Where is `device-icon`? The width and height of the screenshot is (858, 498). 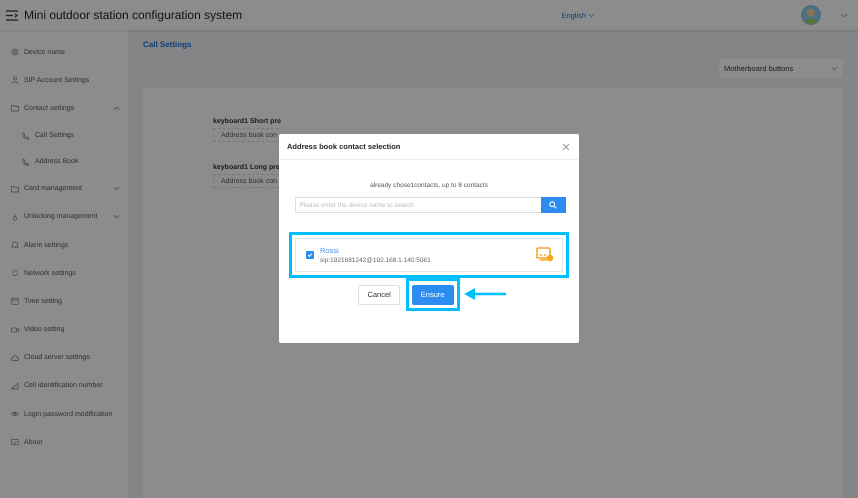
device-icon is located at coordinates (545, 255).